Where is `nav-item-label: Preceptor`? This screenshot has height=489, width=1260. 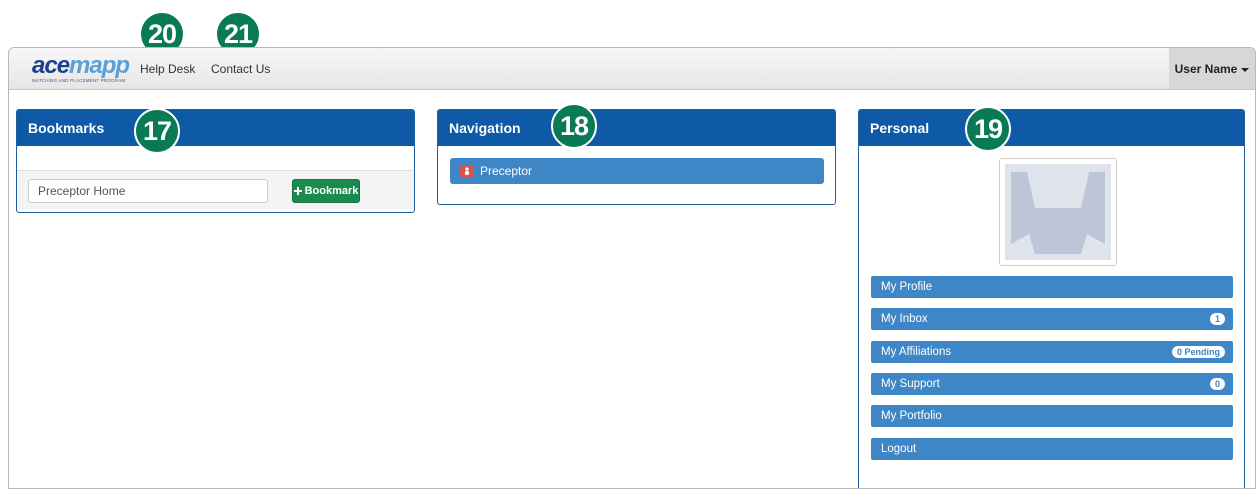 nav-item-label: Preceptor is located at coordinates (506, 171).